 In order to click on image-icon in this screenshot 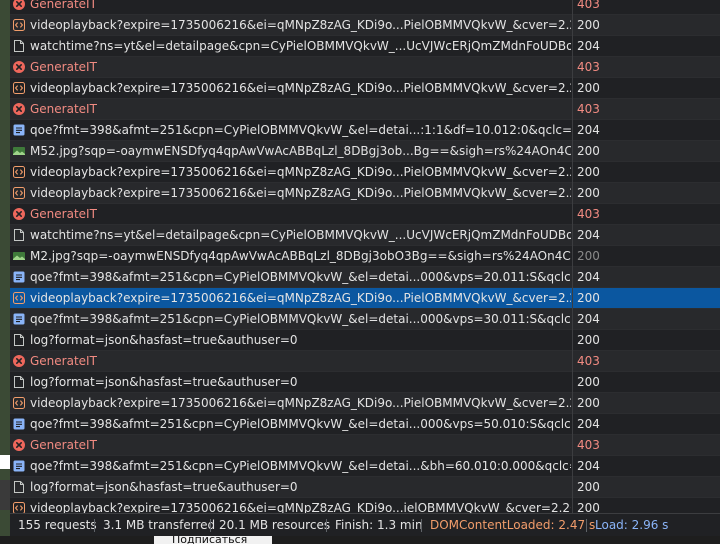, I will do `click(19, 151)`.